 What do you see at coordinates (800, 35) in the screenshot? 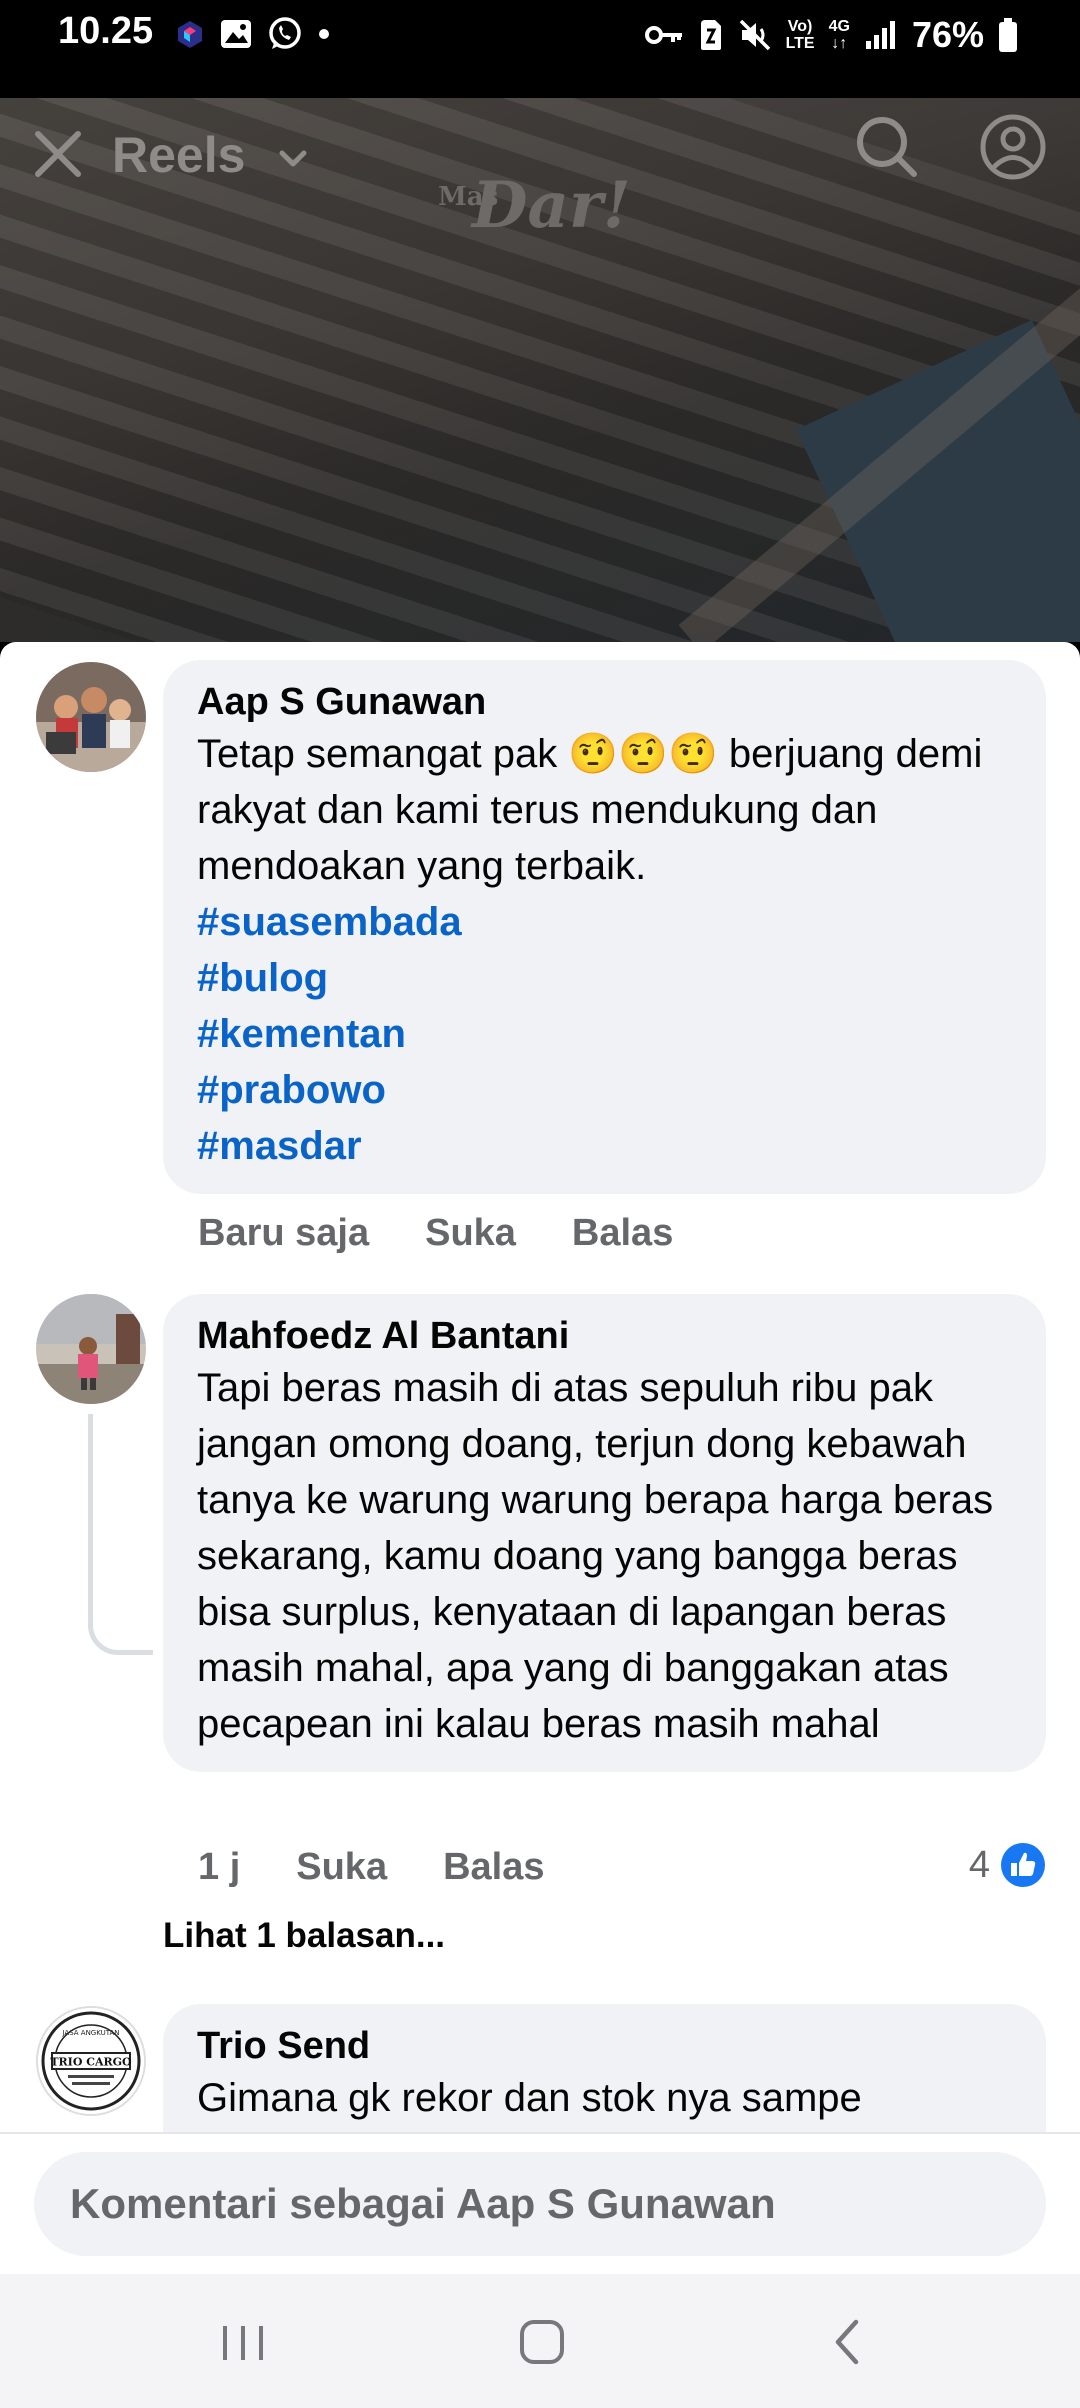
I see `volte-icon: Vo) LTE` at bounding box center [800, 35].